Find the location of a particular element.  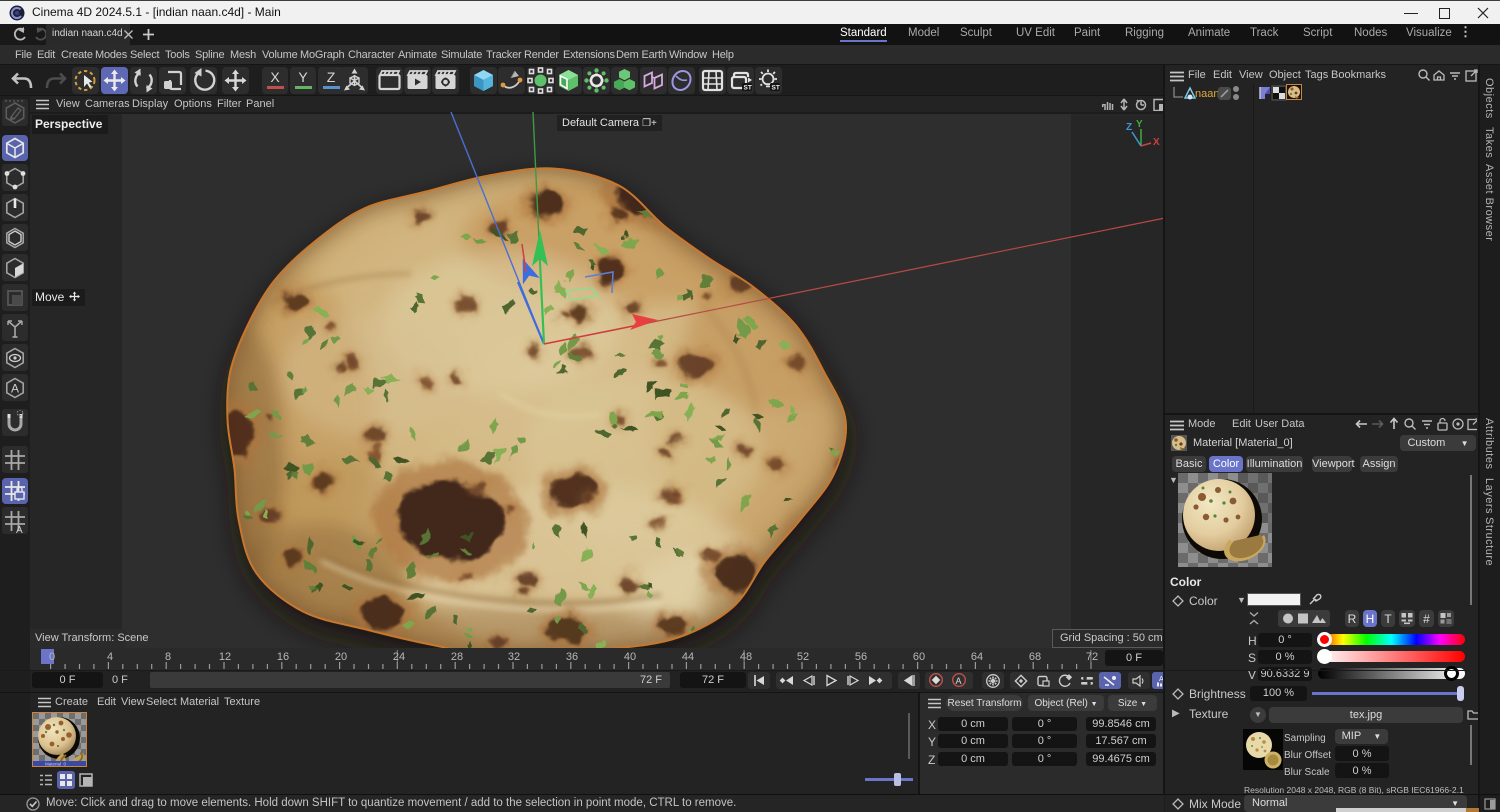

svg-text: Z is located at coordinates (1129, 127).